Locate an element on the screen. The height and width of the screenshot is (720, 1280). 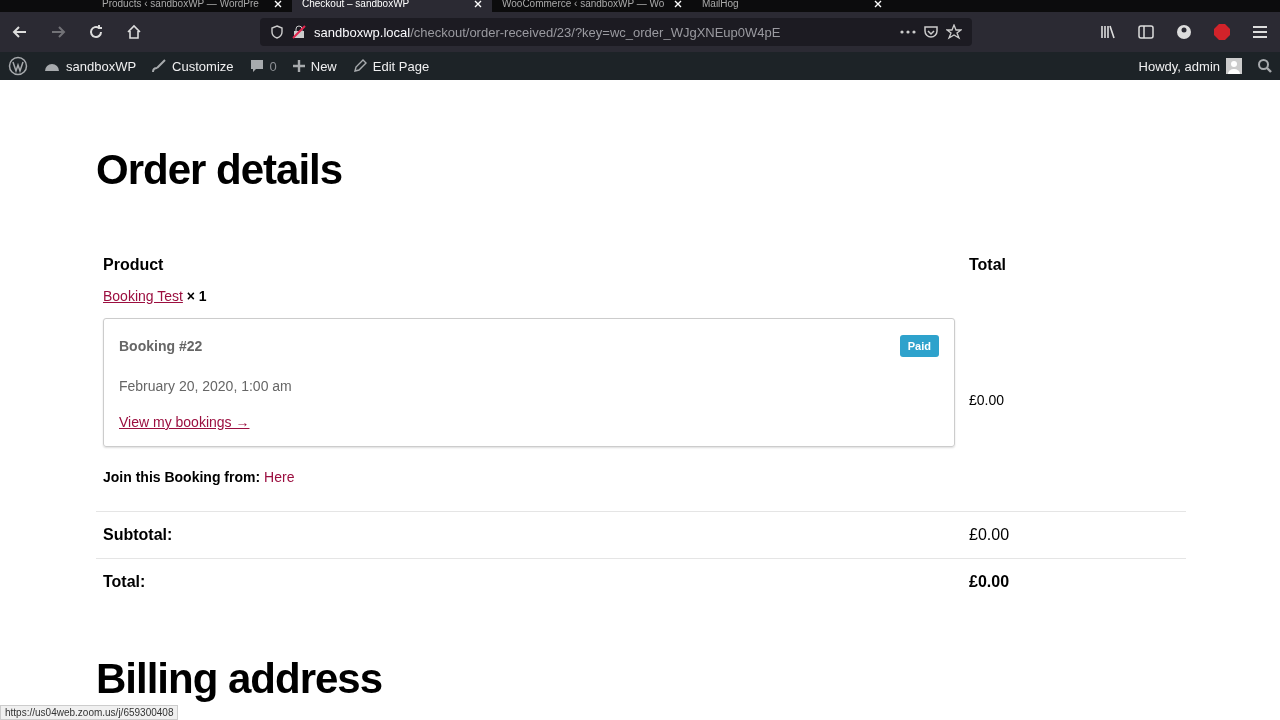
new-link: New is located at coordinates (314, 66).